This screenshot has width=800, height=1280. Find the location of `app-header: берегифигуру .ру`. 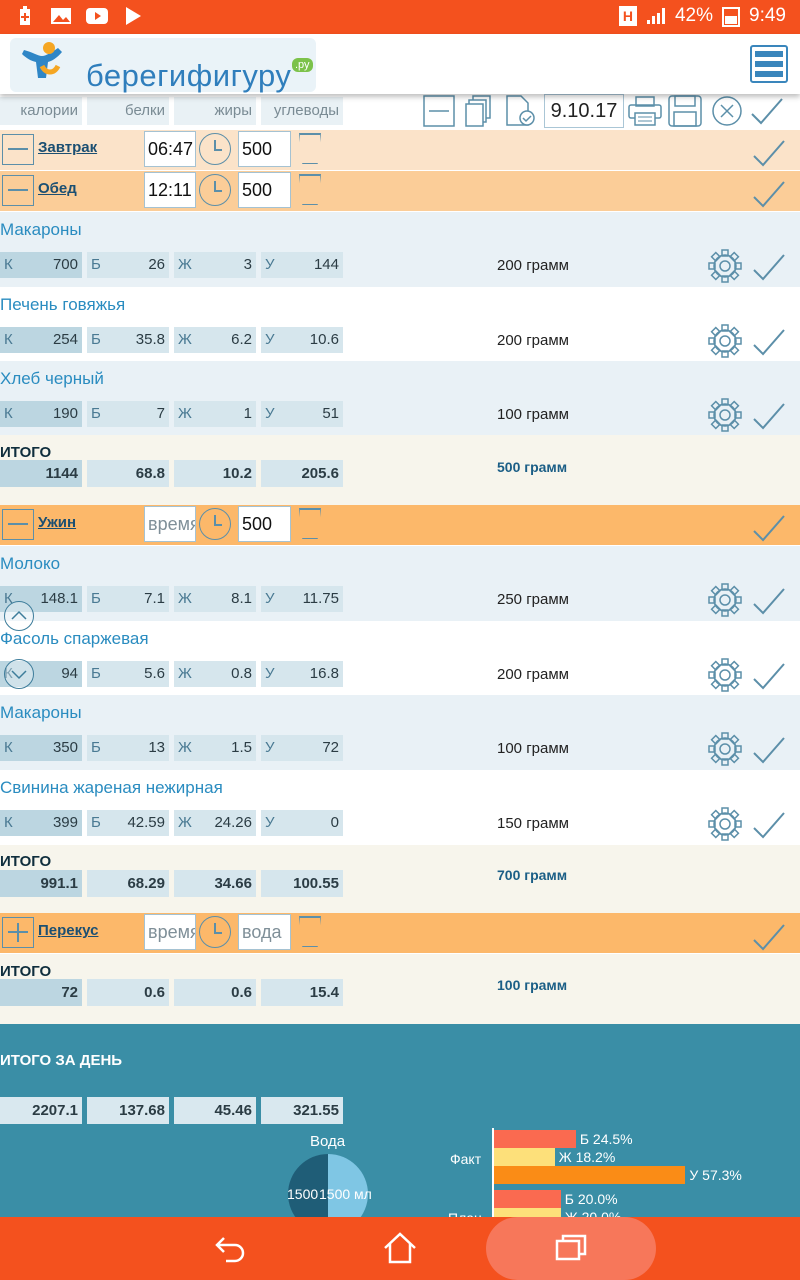

app-header: берегифигуру .ру is located at coordinates (400, 64).